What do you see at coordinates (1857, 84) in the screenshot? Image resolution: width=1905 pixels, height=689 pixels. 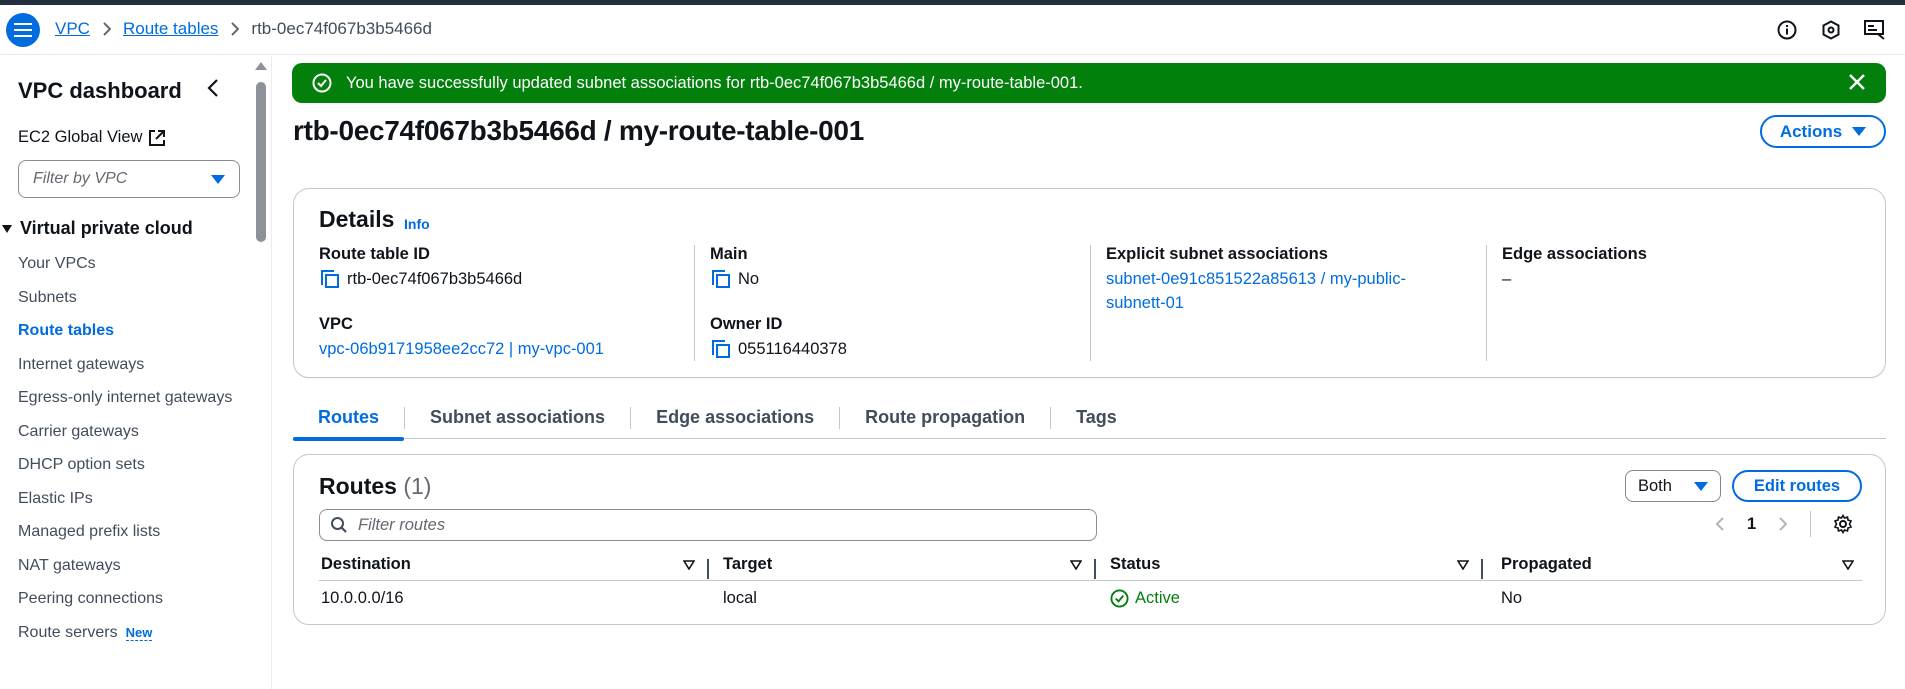 I see `dismiss-flash-button` at bounding box center [1857, 84].